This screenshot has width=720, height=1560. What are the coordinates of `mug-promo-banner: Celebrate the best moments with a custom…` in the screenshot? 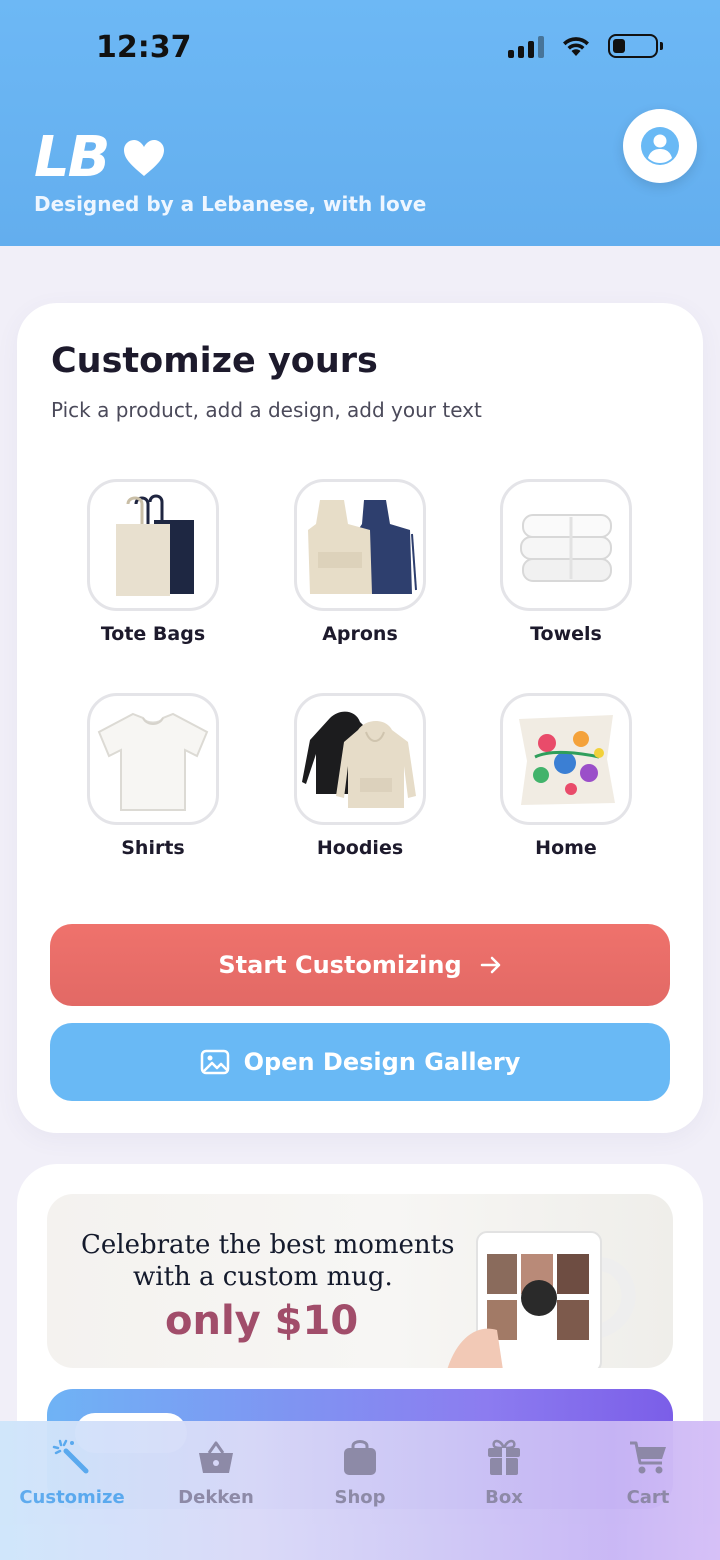 It's located at (360, 1281).